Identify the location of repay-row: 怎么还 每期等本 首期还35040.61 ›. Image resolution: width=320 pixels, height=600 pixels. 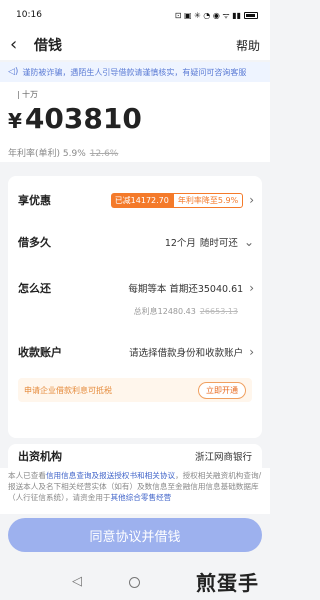
(136, 288).